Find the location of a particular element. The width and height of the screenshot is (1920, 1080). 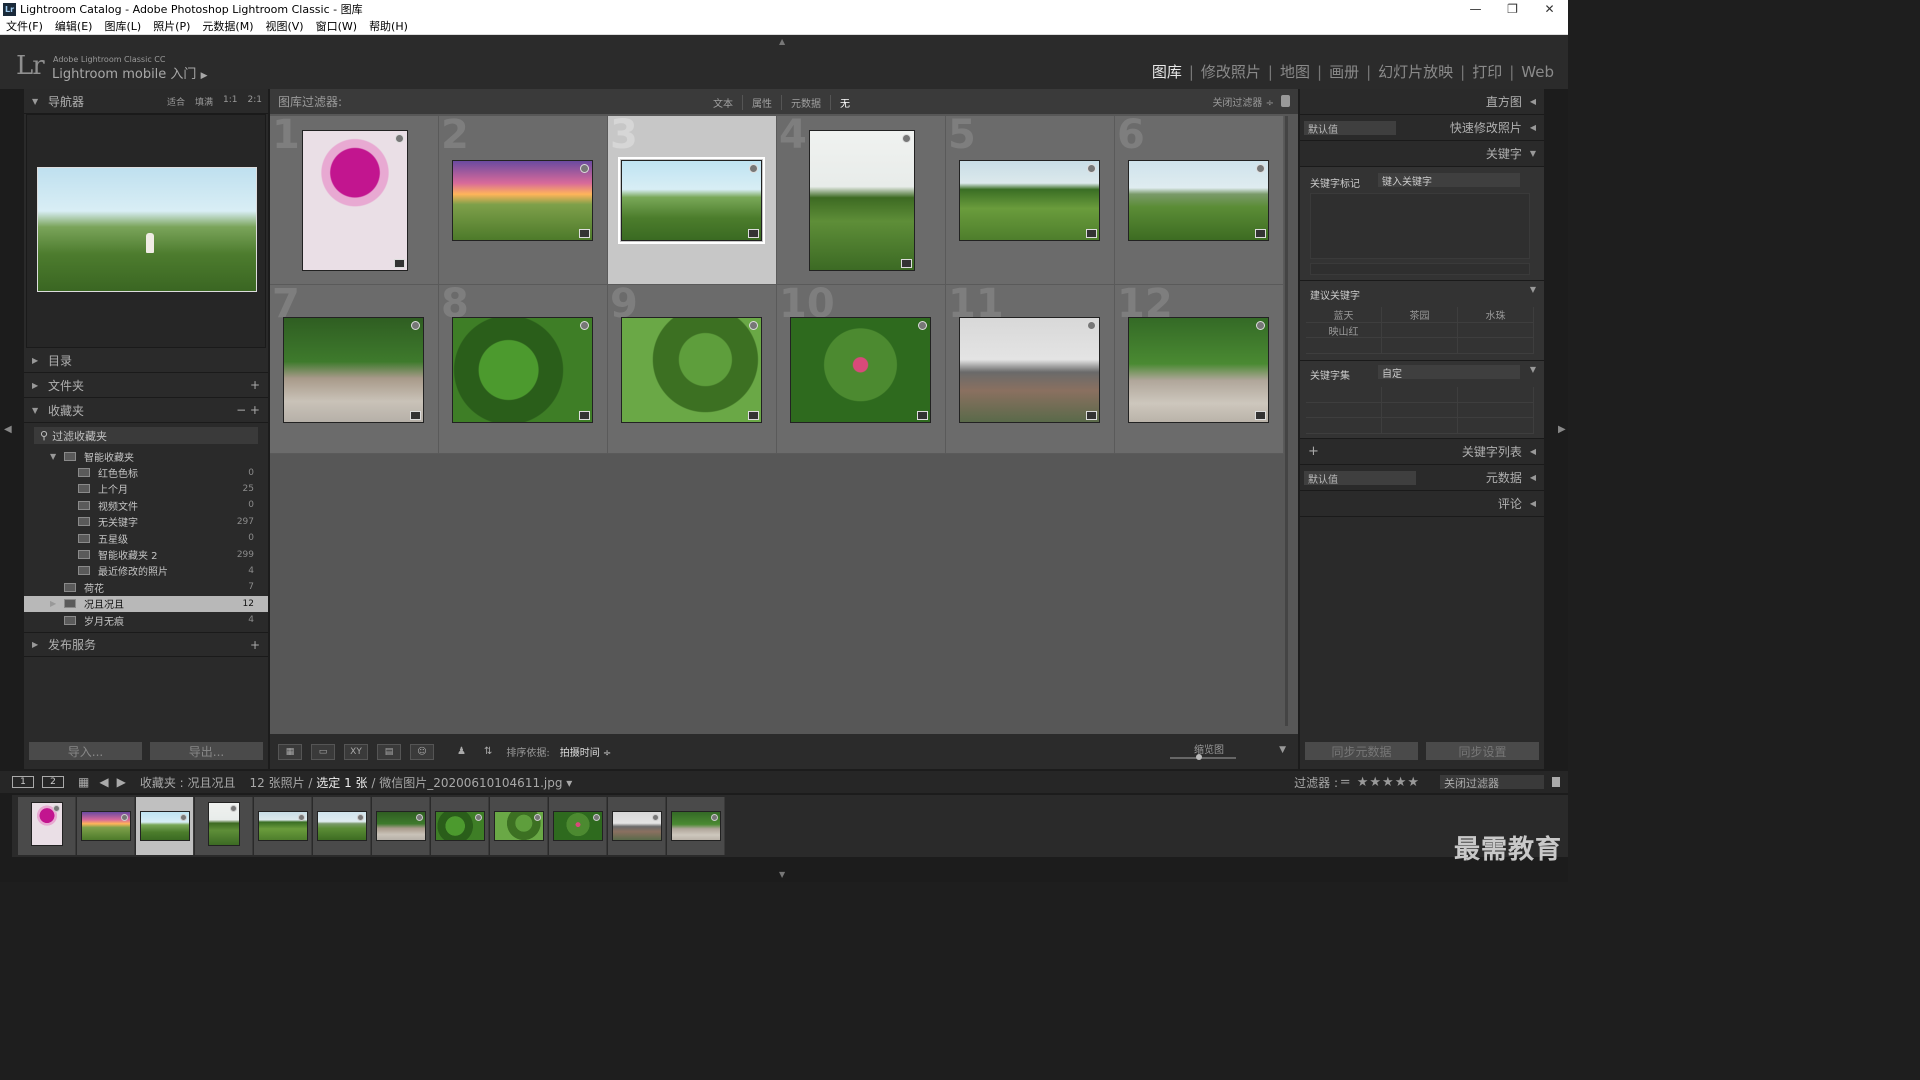

module-web: Web is located at coordinates (1537, 72).